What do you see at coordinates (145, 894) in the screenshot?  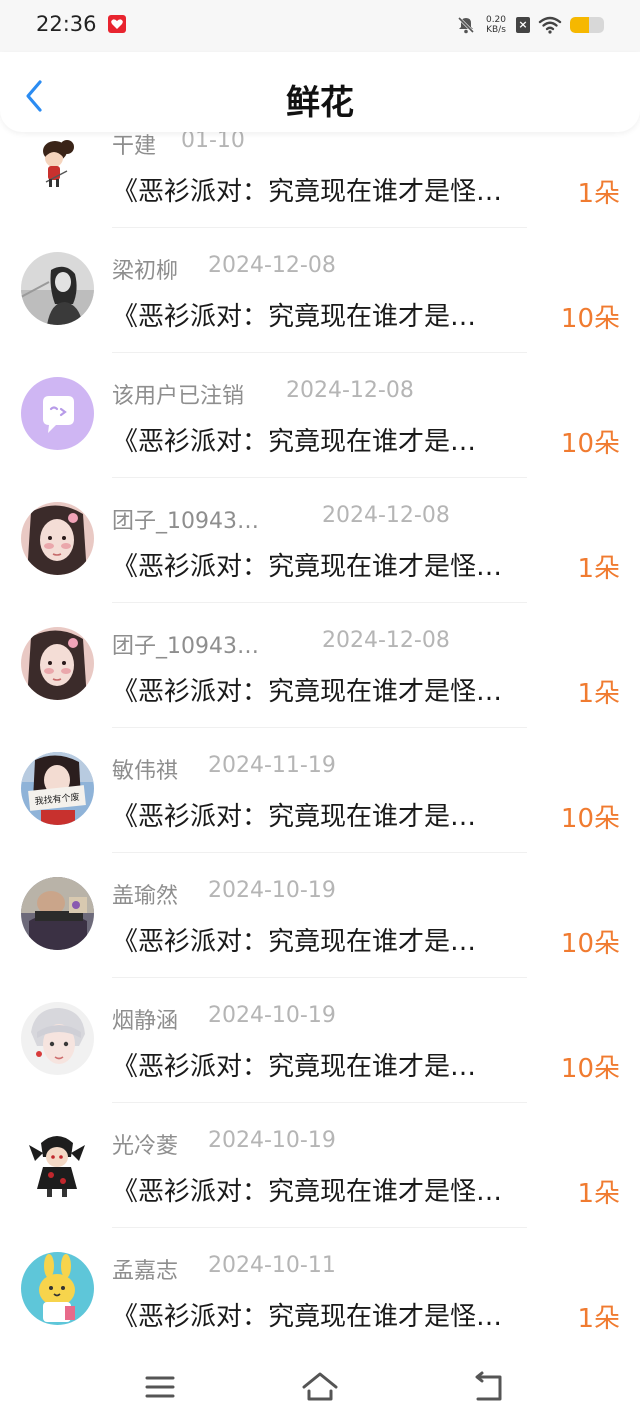 I see `row-user-name: 盖瑜然` at bounding box center [145, 894].